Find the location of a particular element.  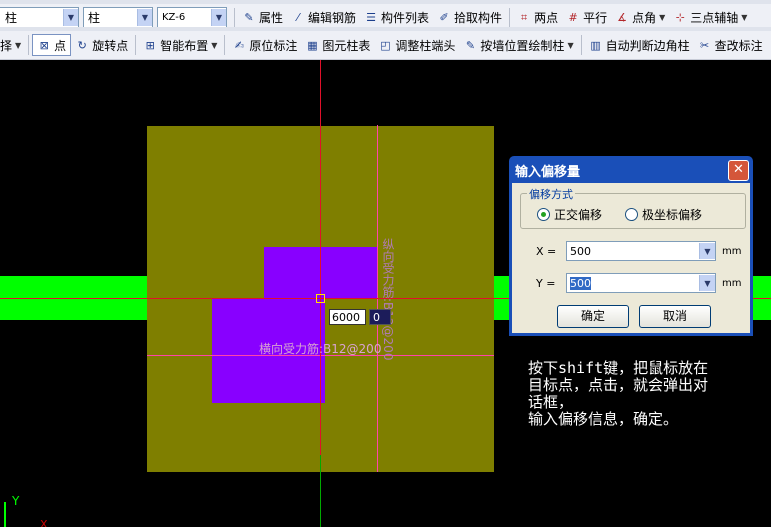

close-icon: ✕ is located at coordinates (738, 170).